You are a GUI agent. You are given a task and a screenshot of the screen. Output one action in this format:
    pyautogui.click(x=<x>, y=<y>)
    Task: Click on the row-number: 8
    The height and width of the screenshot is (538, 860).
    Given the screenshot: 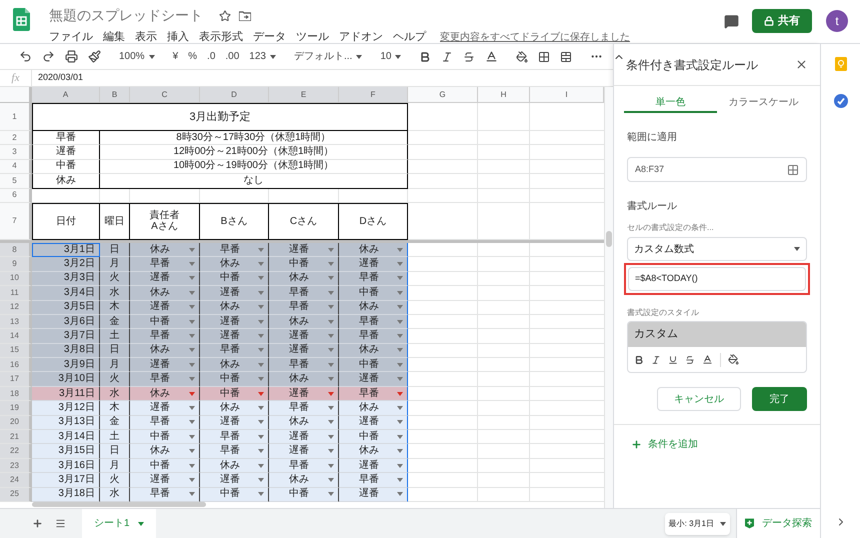 What is the action you would take?
    pyautogui.click(x=16, y=250)
    